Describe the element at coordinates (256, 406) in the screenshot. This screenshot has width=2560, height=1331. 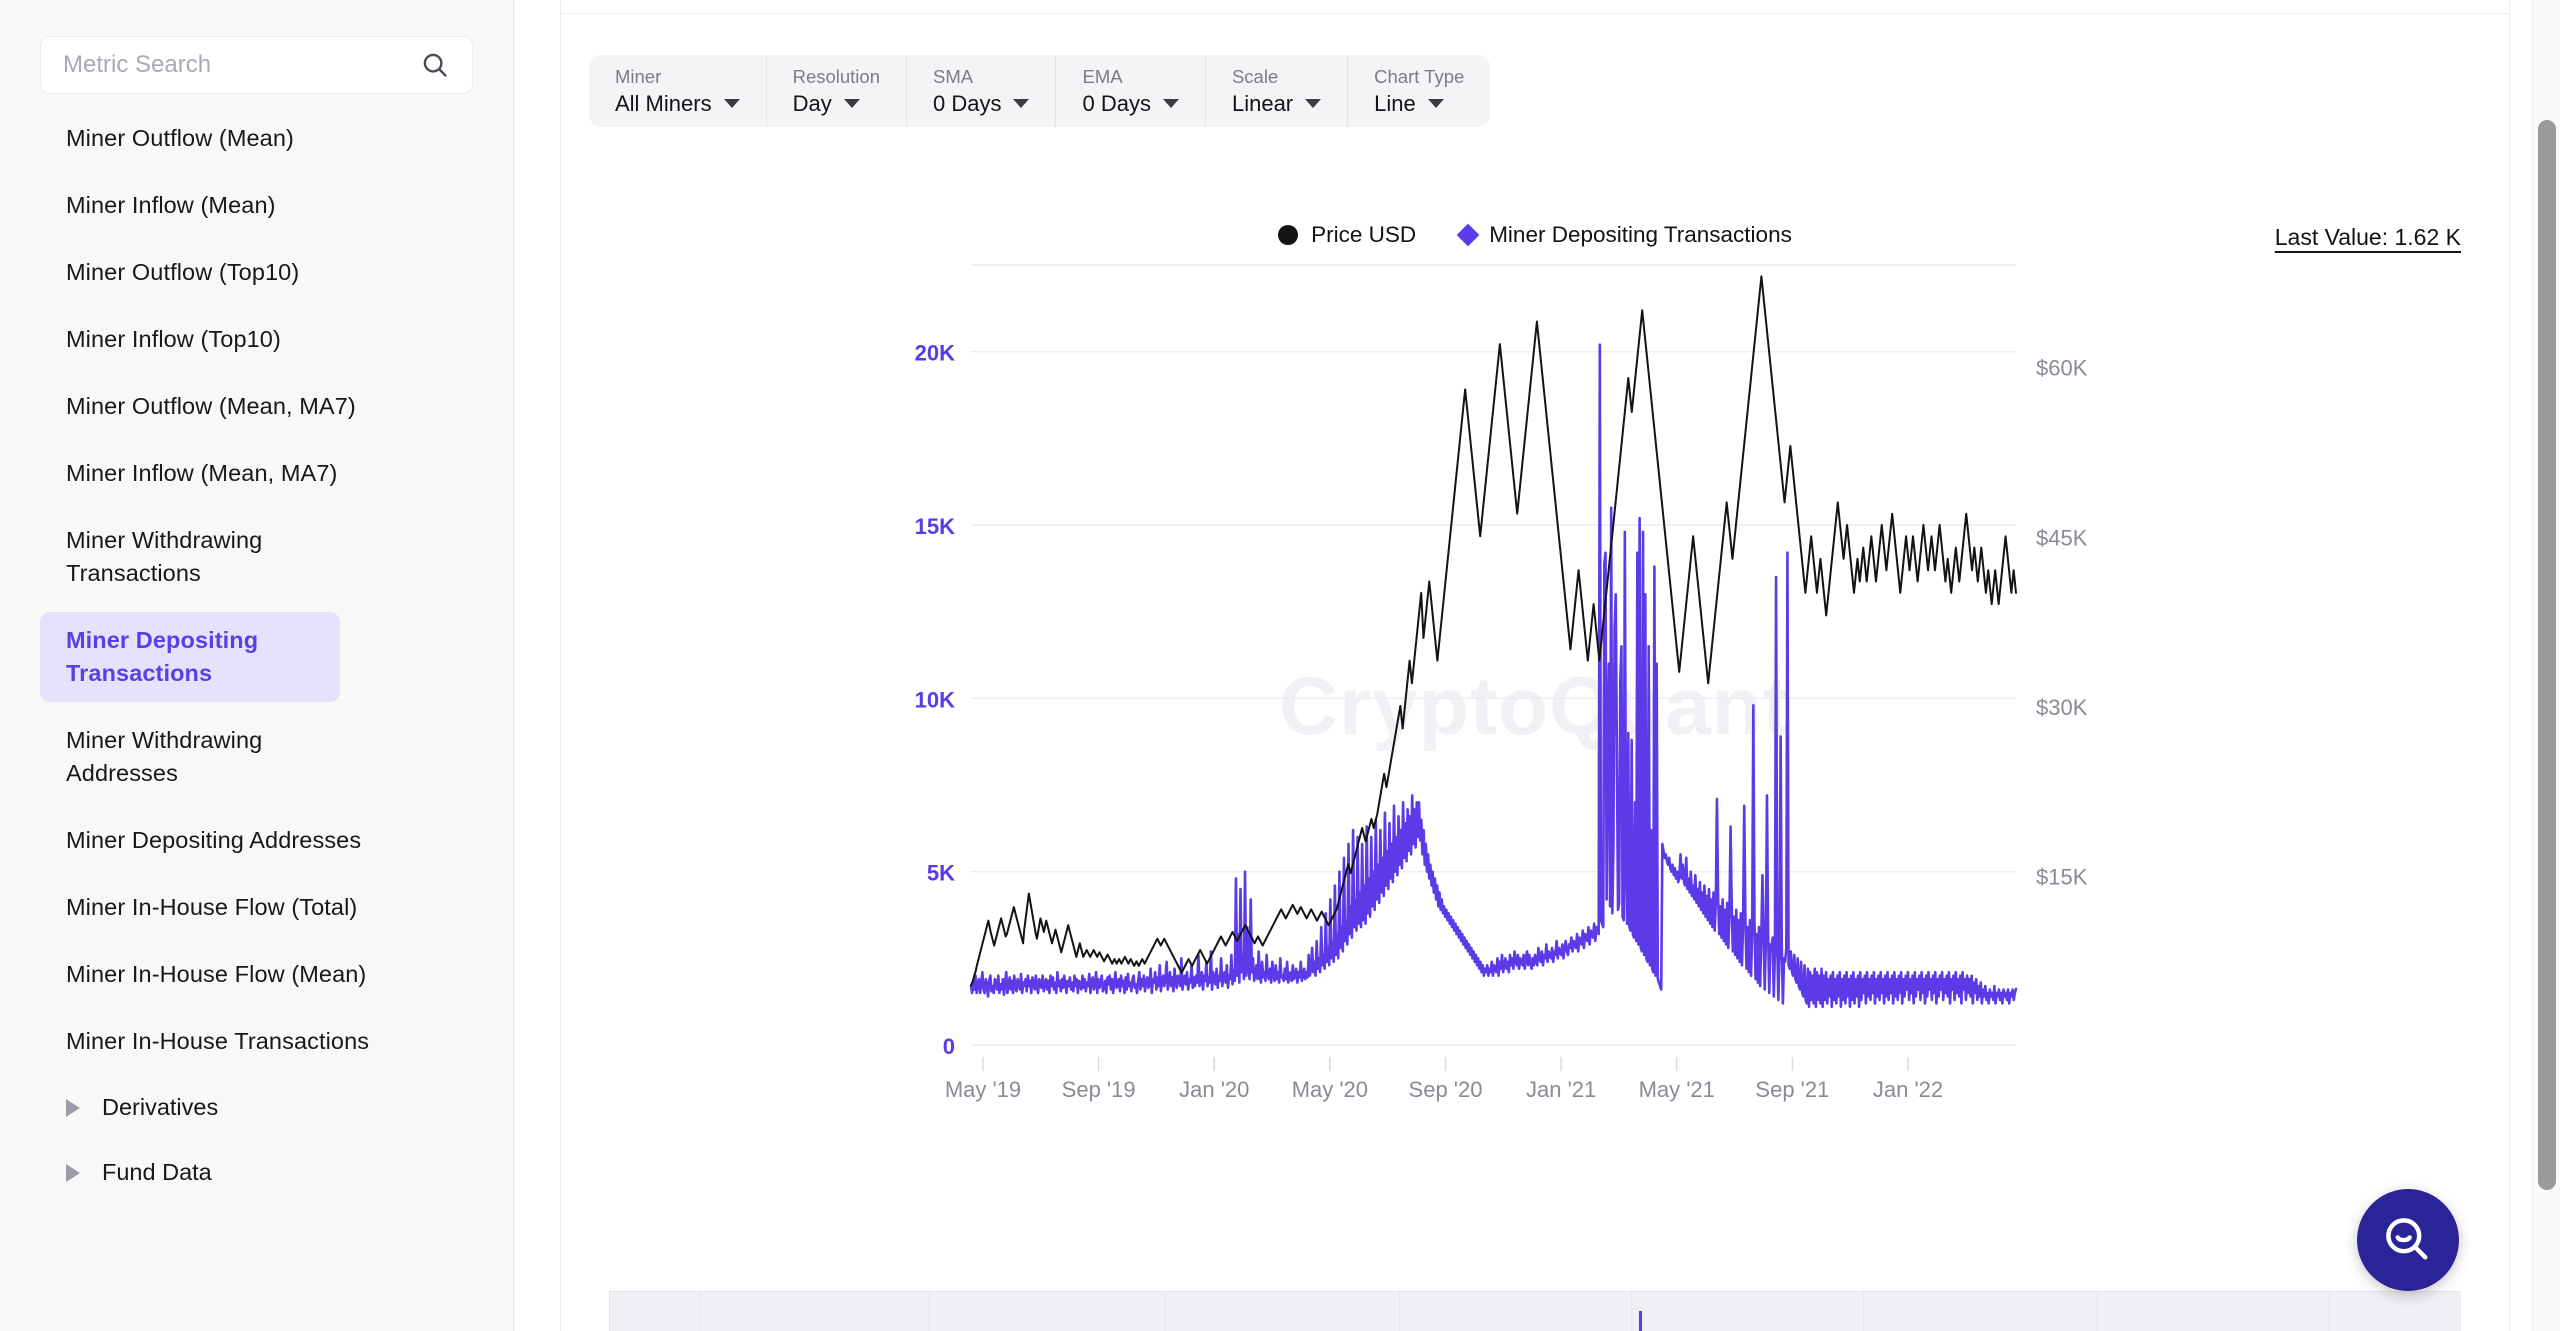
I see `metric-item-miner-outflow-mean-ma7: Miner Outflow (Mean, MA7)` at that location.